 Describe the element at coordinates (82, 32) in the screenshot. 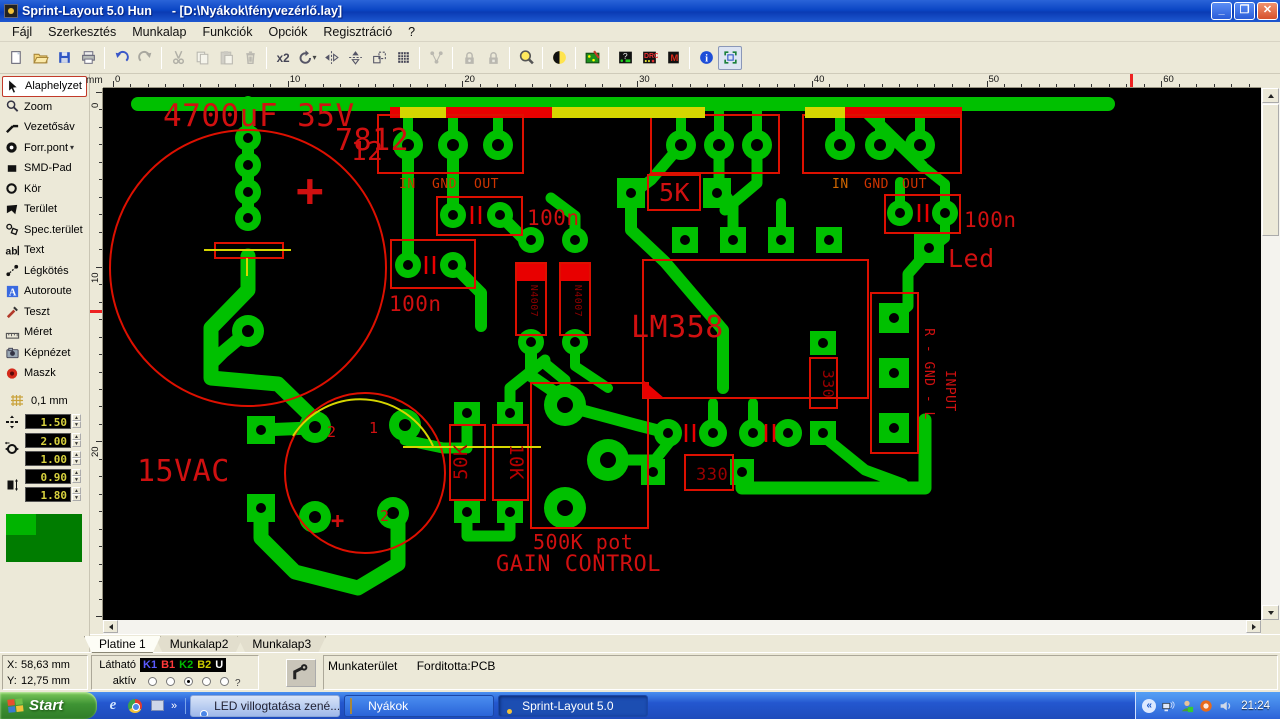

I see `menu-szerkeszt-s: Szerkesztés` at that location.